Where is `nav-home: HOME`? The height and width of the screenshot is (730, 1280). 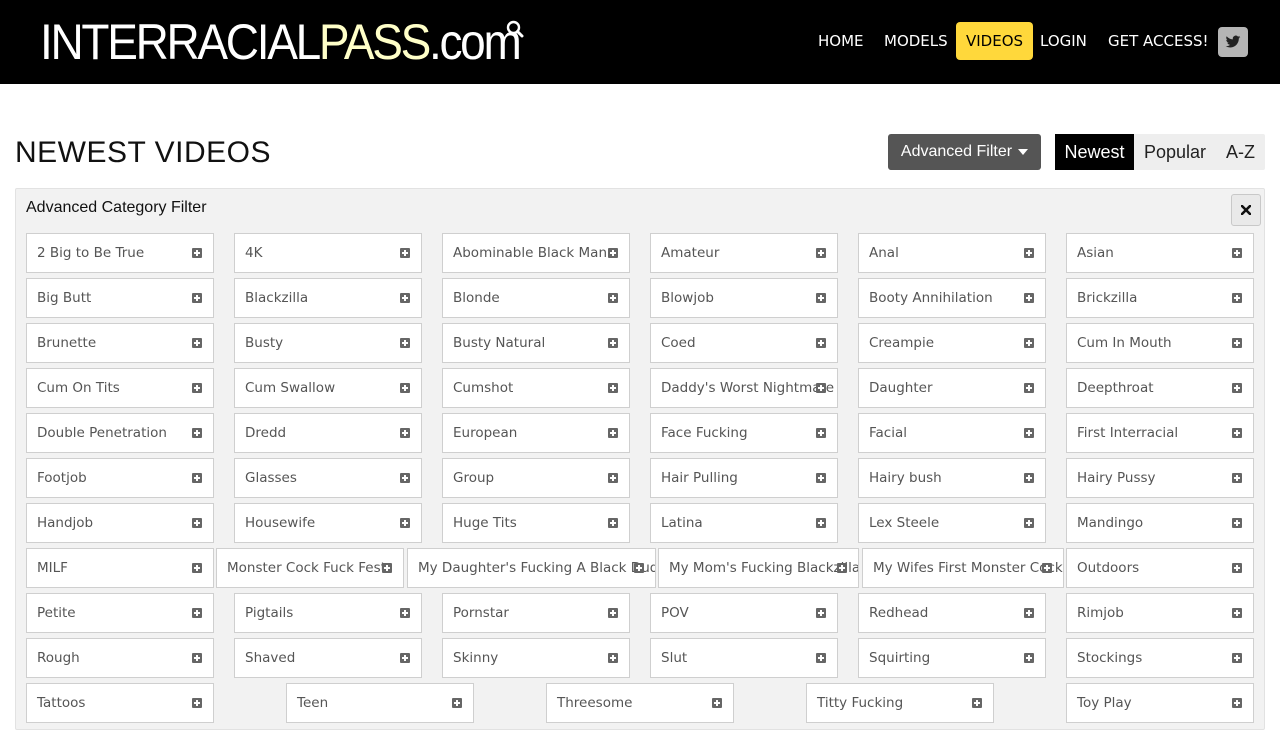 nav-home: HOME is located at coordinates (841, 41).